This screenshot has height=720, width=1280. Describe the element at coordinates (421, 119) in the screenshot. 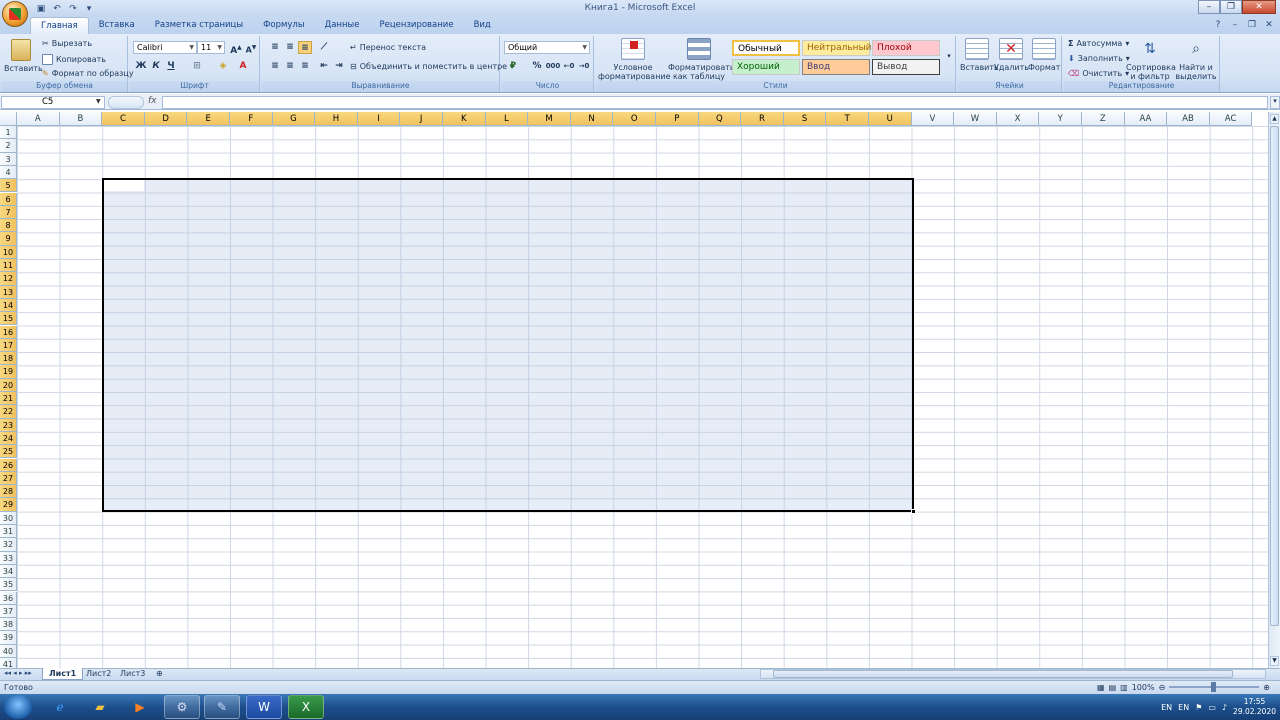

I see `column-header-J: J` at that location.